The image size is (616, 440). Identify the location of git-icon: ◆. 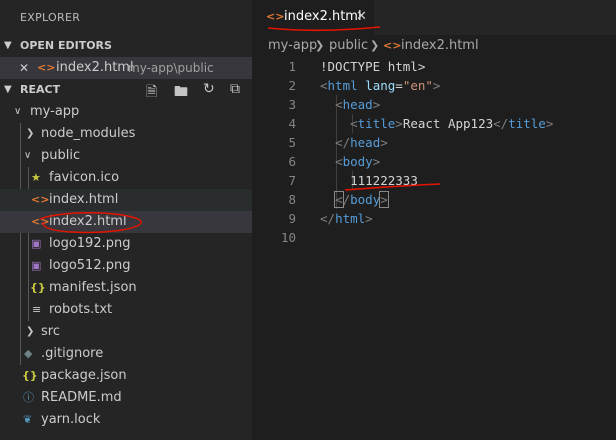
(28, 353).